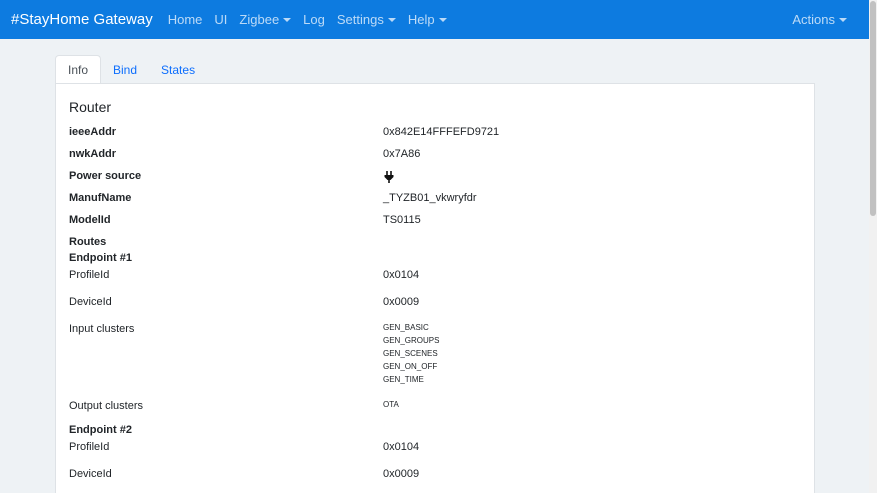  I want to click on ieee-addr-label: ieeeAddr, so click(93, 132).